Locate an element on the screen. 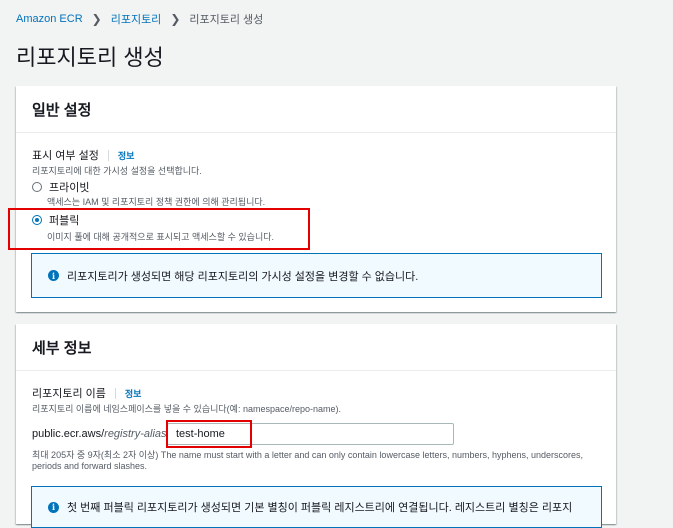  radio-private-description: 액세스는 IAM 및 리포지토리 정책 권한에 의해 관리됩니다. is located at coordinates (156, 202).